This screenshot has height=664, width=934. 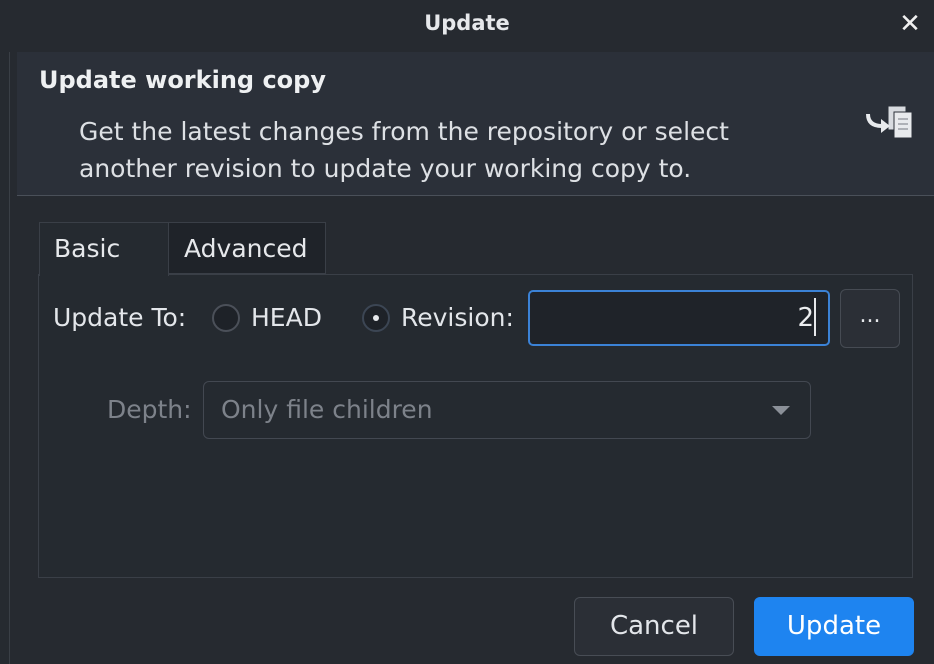 I want to click on tab-advanced: Advanced, so click(x=247, y=248).